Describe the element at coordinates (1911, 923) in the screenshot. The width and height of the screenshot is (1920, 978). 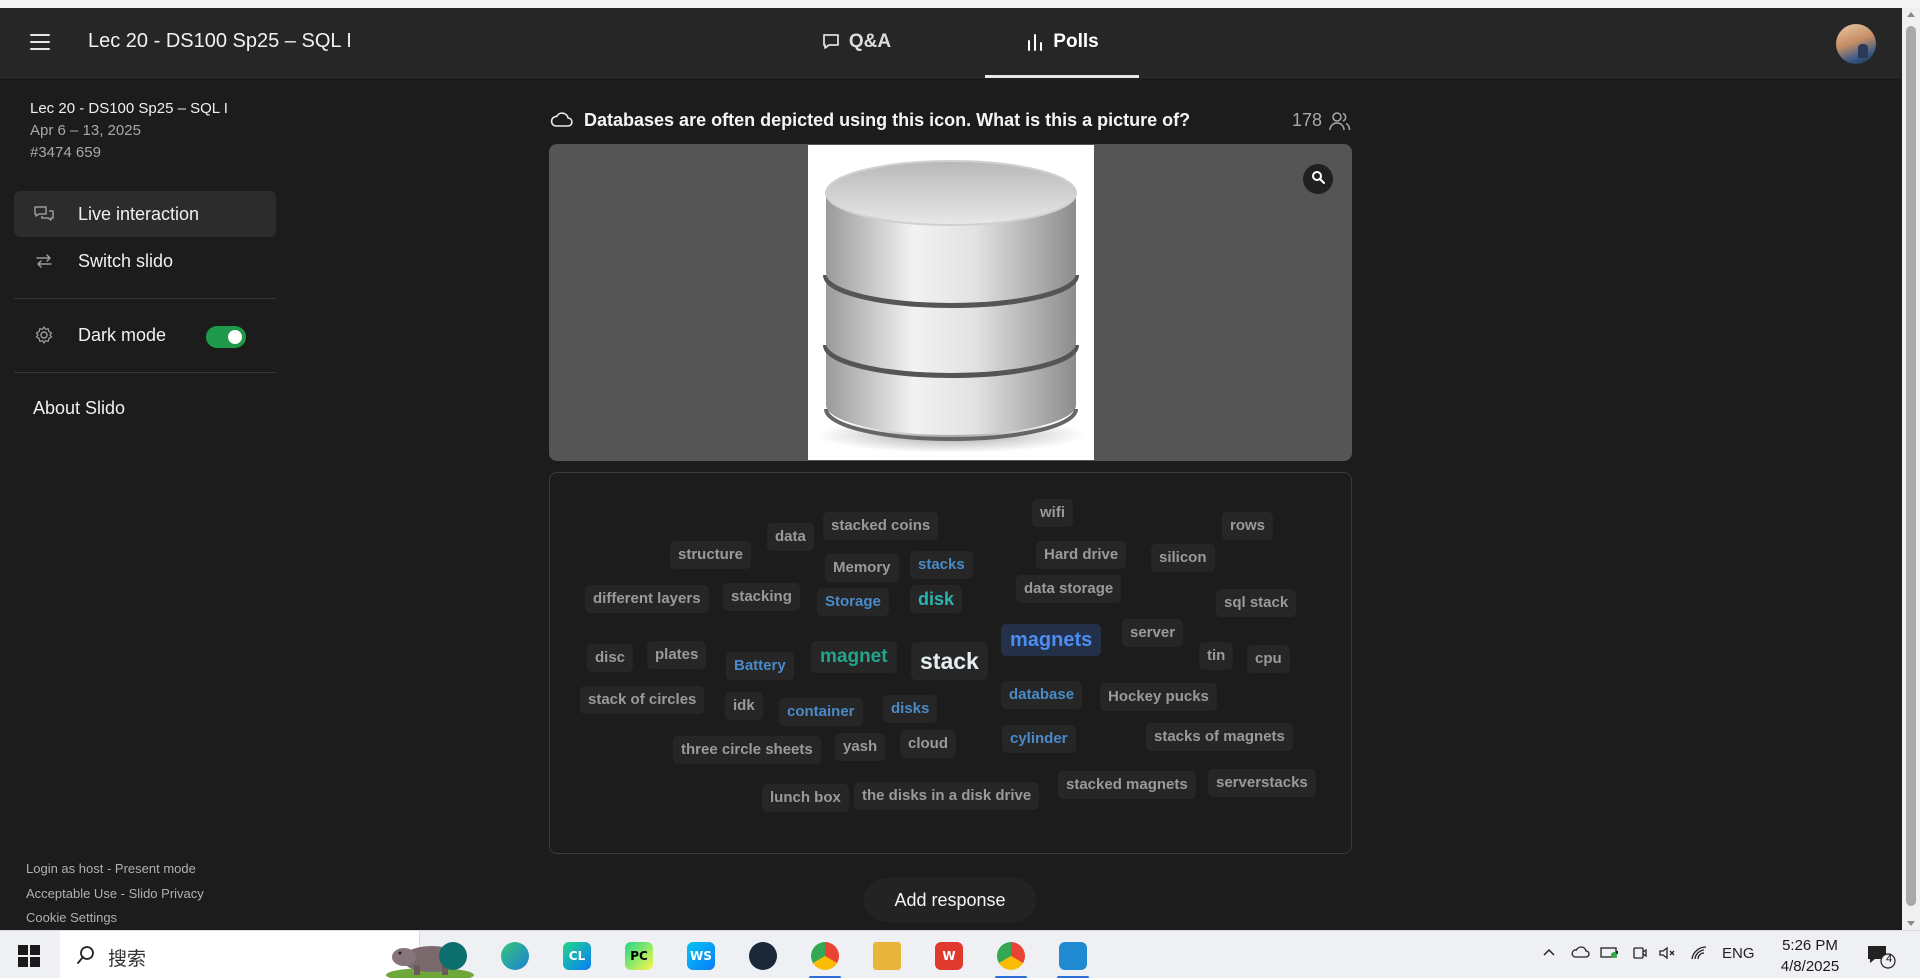
I see `scroll-down-arrow-icon` at that location.